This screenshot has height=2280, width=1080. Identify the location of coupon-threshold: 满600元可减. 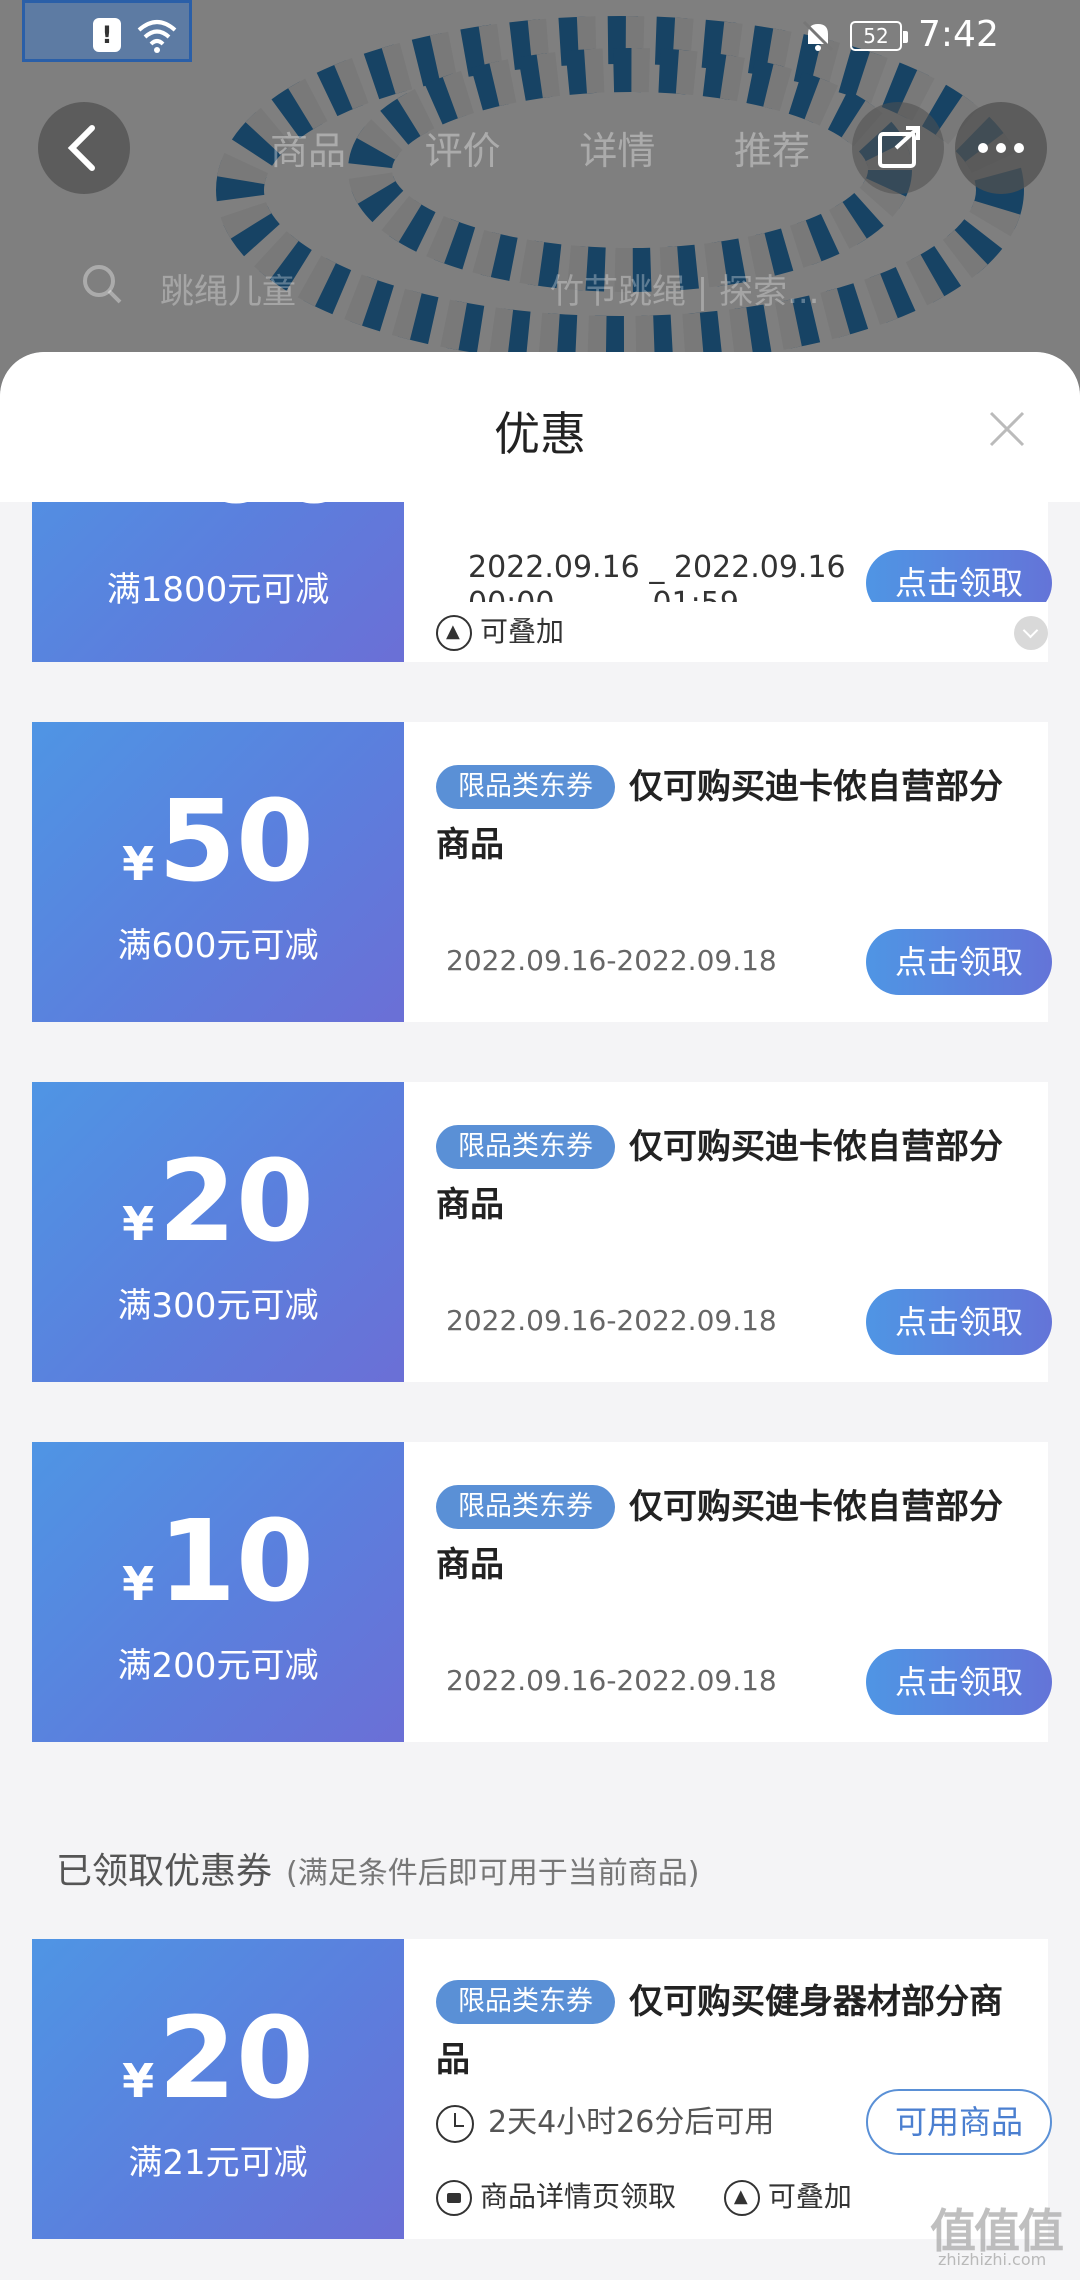
(218, 946).